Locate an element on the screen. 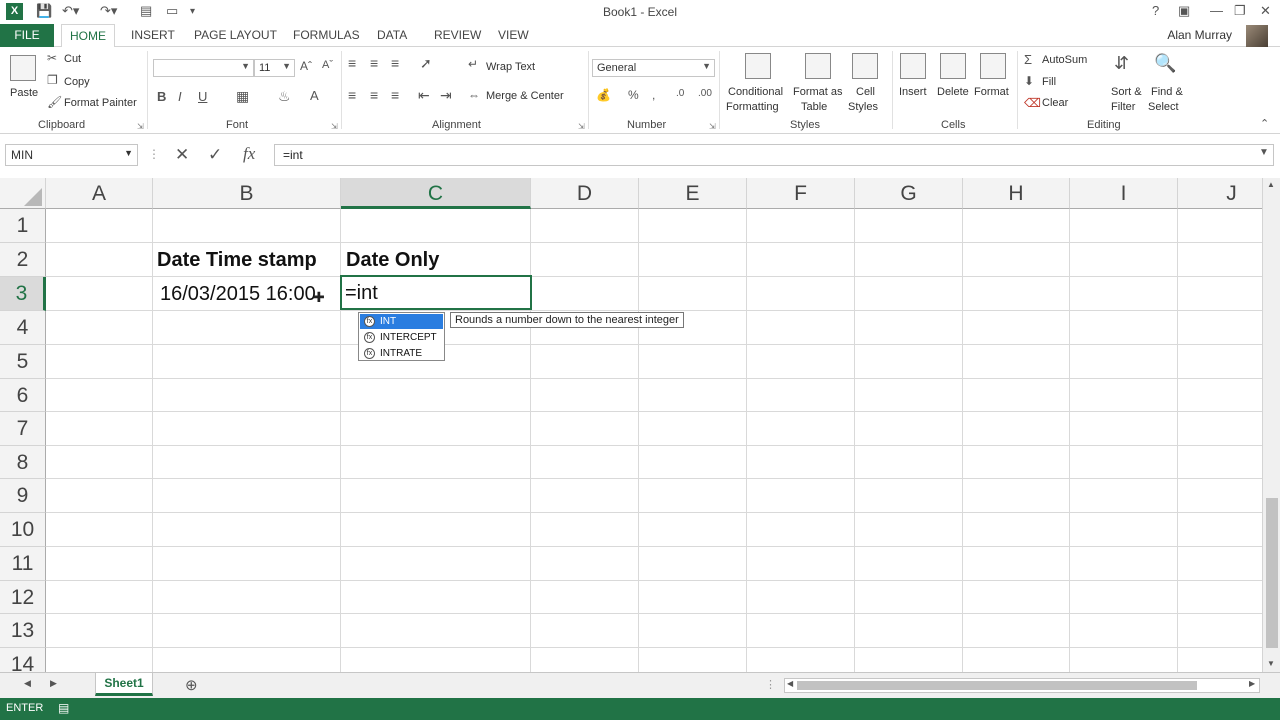  ribbon-display-icon: ▣ is located at coordinates (1184, 11).